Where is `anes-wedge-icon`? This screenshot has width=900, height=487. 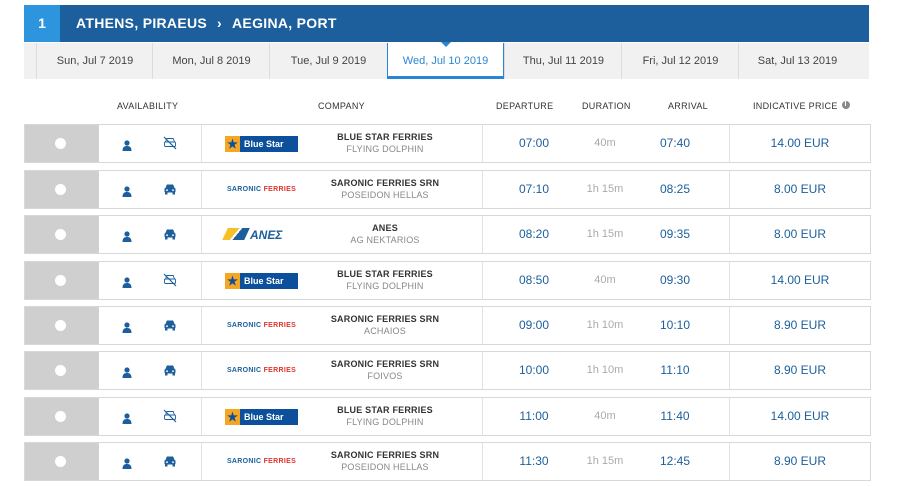 anes-wedge-icon is located at coordinates (236, 234).